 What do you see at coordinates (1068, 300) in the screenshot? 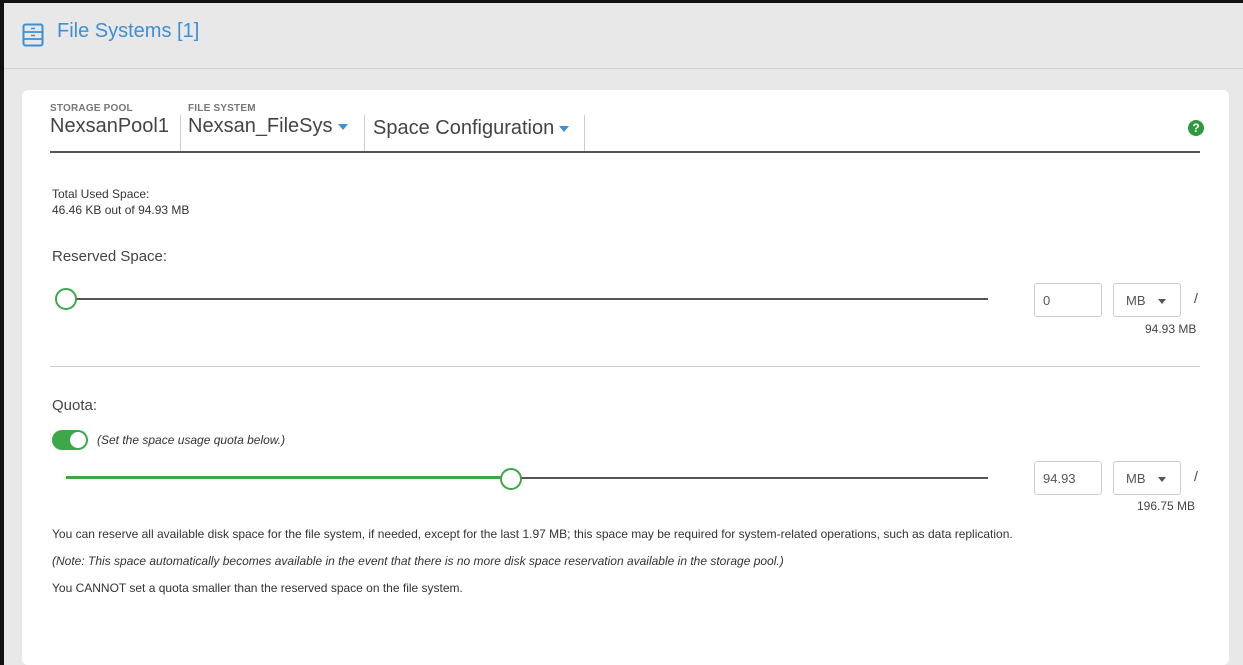
I see `reserved-space-input` at bounding box center [1068, 300].